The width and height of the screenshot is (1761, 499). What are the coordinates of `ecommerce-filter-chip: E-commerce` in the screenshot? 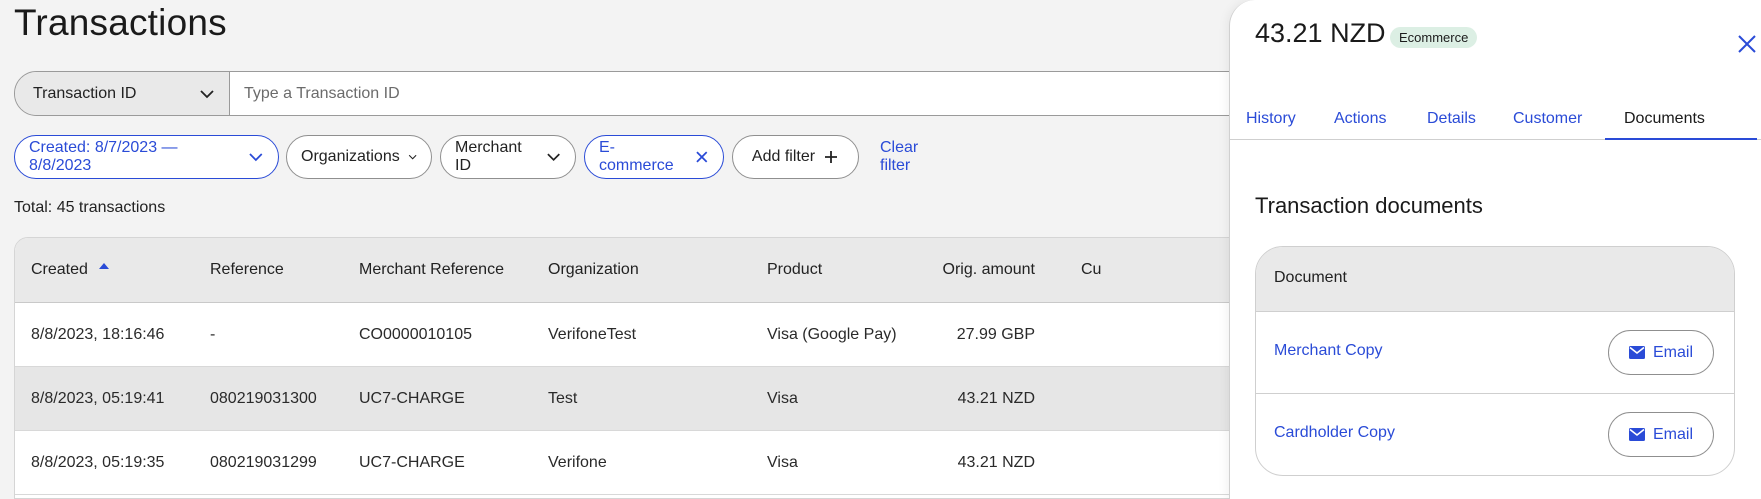 It's located at (654, 157).